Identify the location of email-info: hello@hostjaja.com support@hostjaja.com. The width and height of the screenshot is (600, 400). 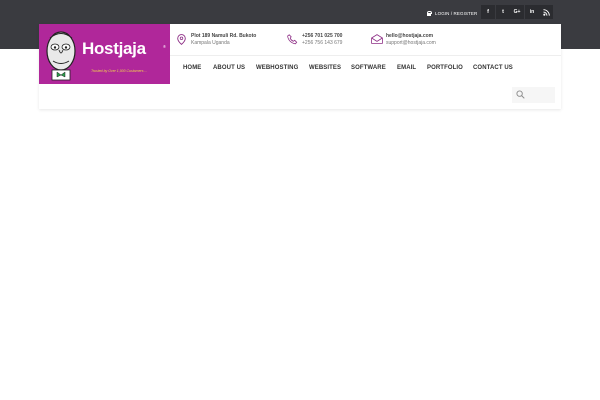
(411, 40).